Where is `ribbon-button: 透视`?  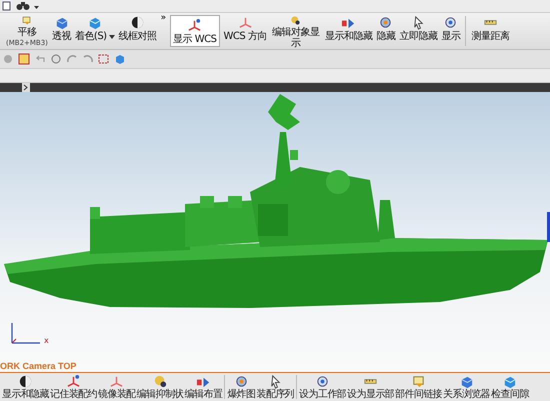
ribbon-button: 透视 is located at coordinates (61, 31).